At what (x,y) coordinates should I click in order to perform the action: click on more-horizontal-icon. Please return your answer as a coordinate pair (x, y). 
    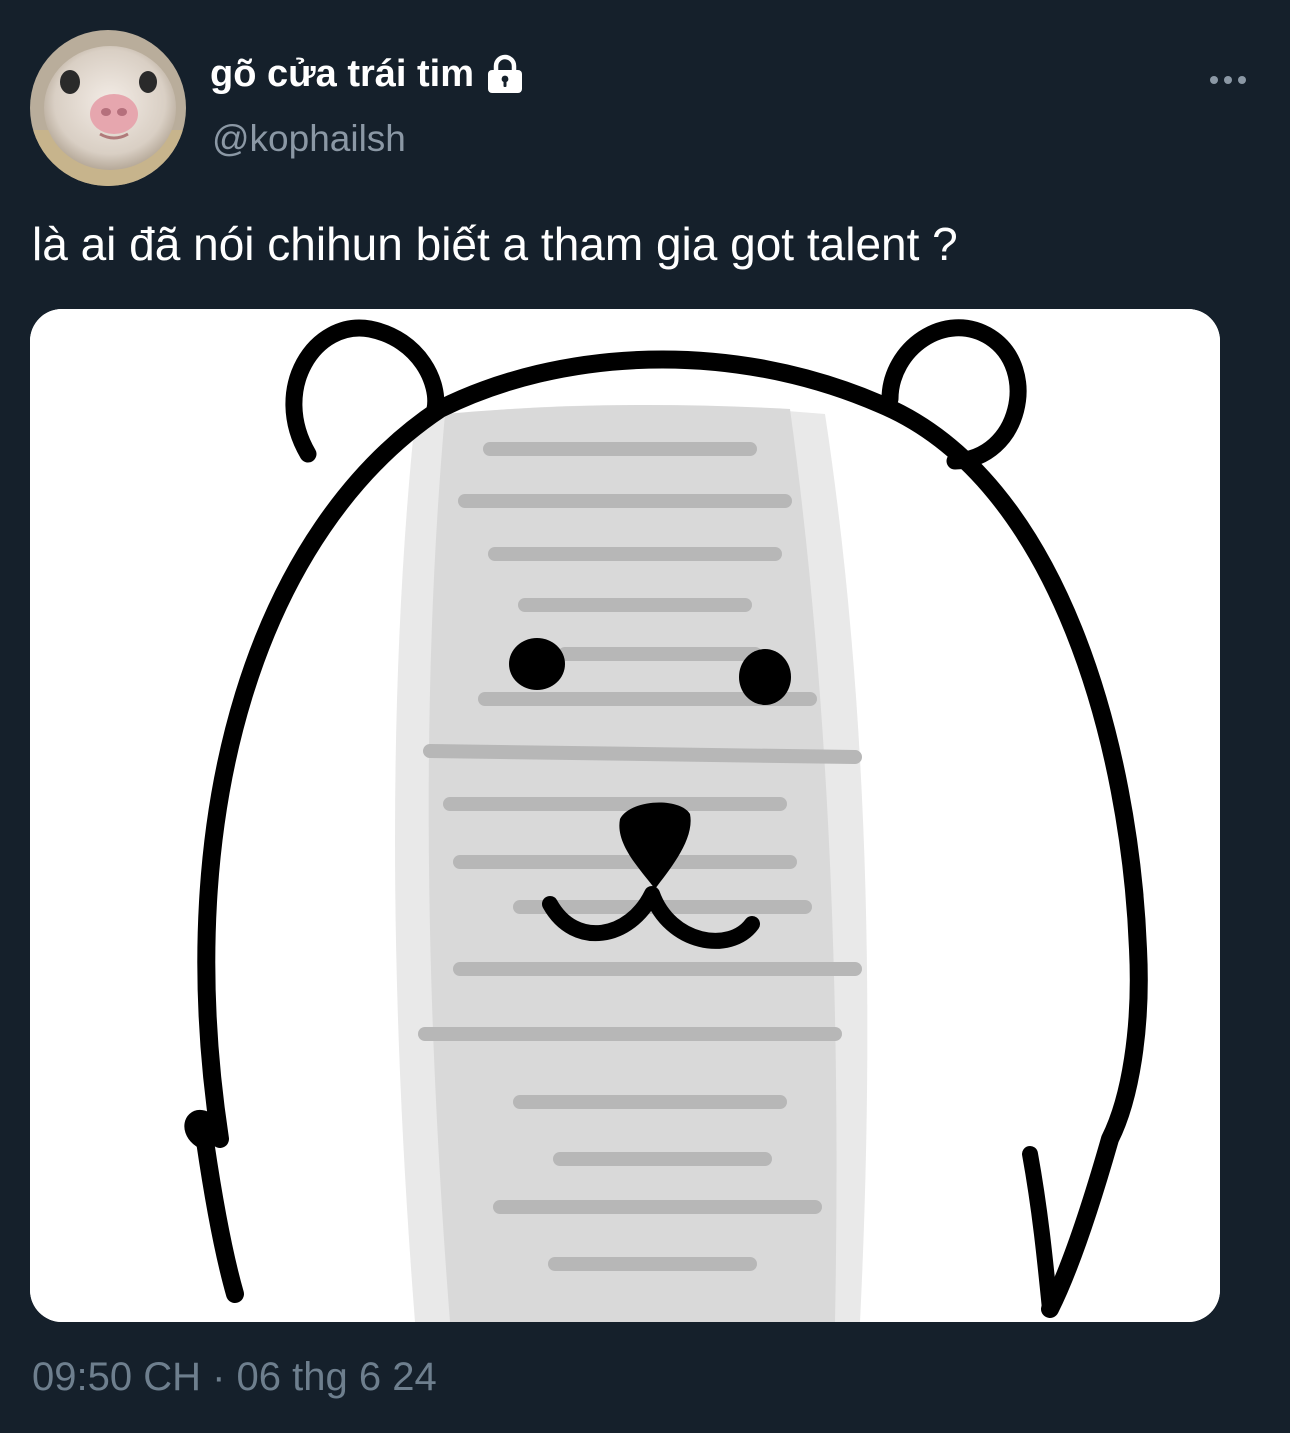
    Looking at the image, I should click on (1228, 80).